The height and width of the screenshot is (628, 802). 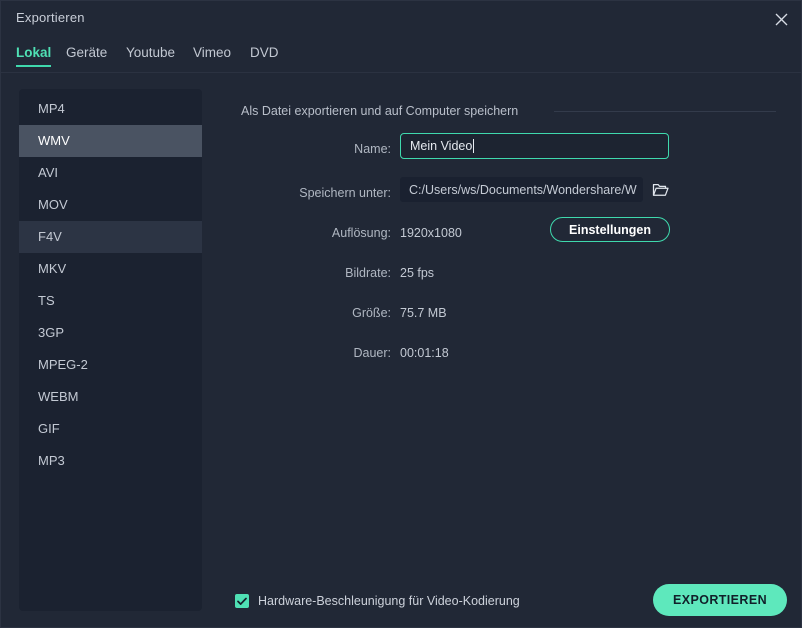 What do you see at coordinates (371, 313) in the screenshot?
I see `size-label: Größe:` at bounding box center [371, 313].